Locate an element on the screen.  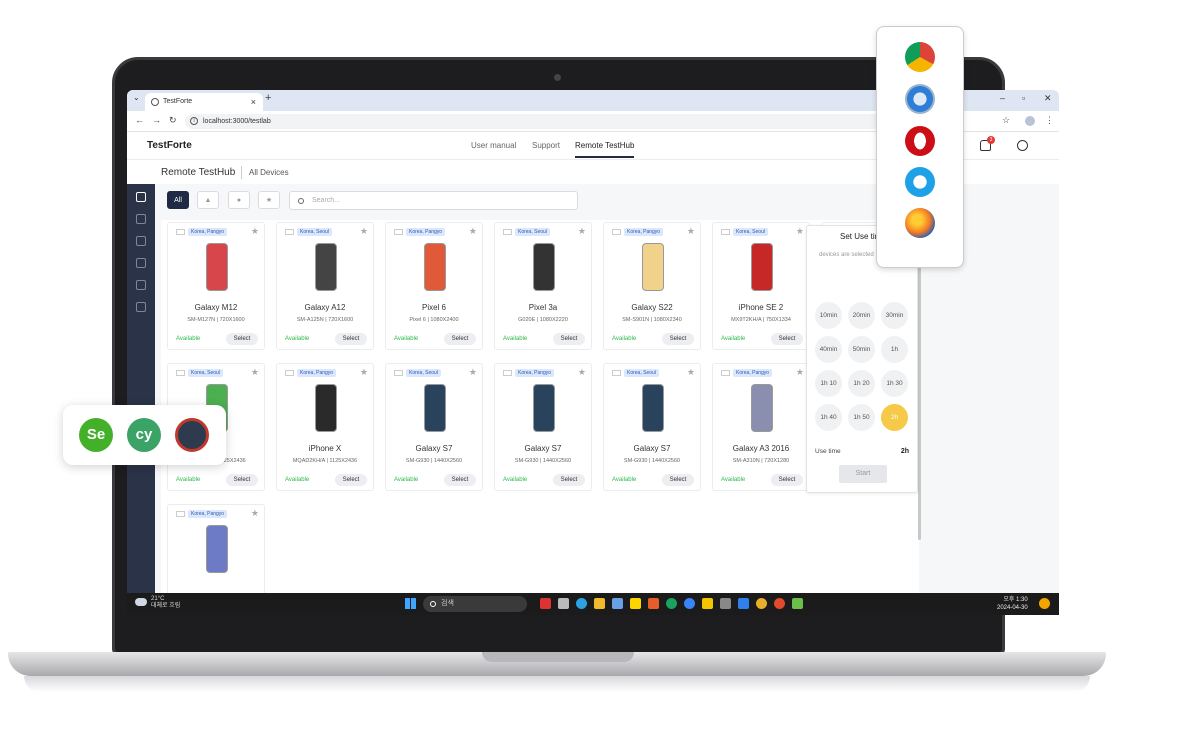
window-close-icon: ✕ is located at coordinates (1048, 98).